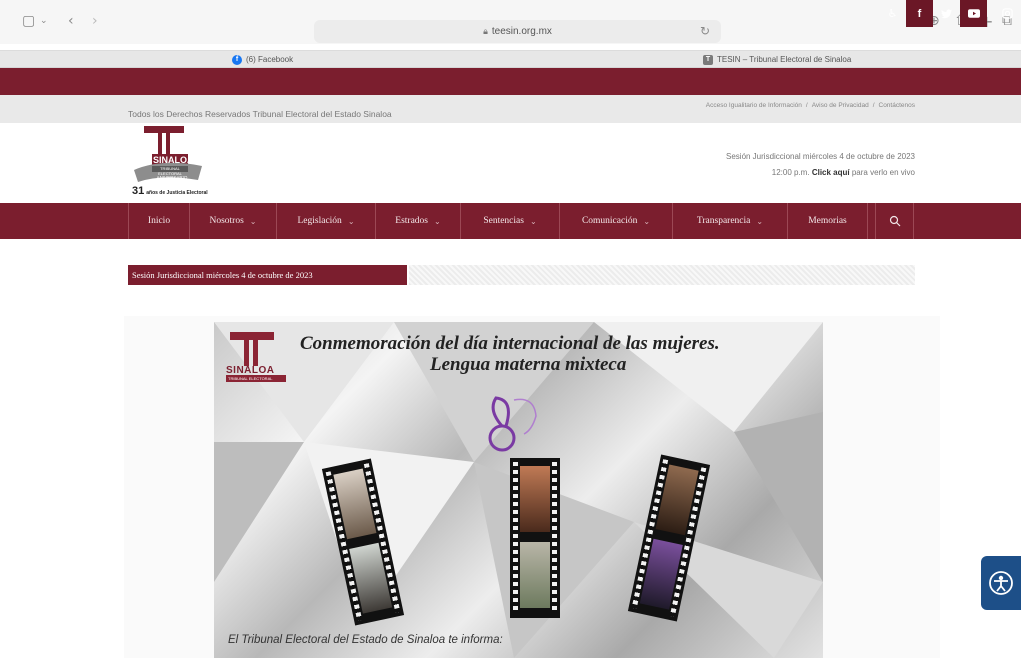 The height and width of the screenshot is (658, 1021). Describe the element at coordinates (723, 221) in the screenshot. I see `nav-label: Transparencia` at that location.